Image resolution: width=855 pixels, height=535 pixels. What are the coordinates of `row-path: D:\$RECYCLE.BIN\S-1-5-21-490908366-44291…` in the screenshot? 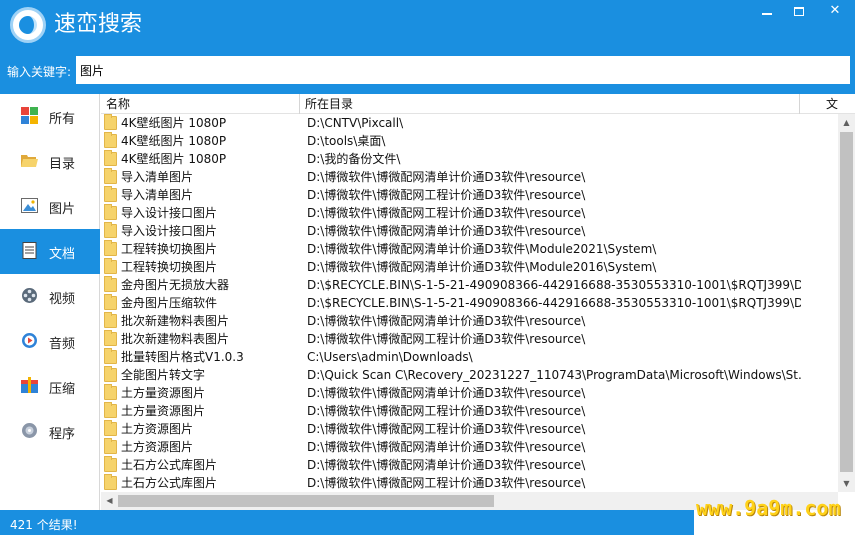 It's located at (554, 285).